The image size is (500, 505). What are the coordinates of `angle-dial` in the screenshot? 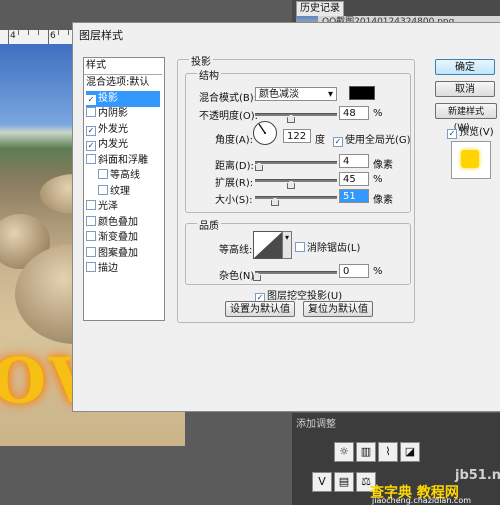 It's located at (265, 133).